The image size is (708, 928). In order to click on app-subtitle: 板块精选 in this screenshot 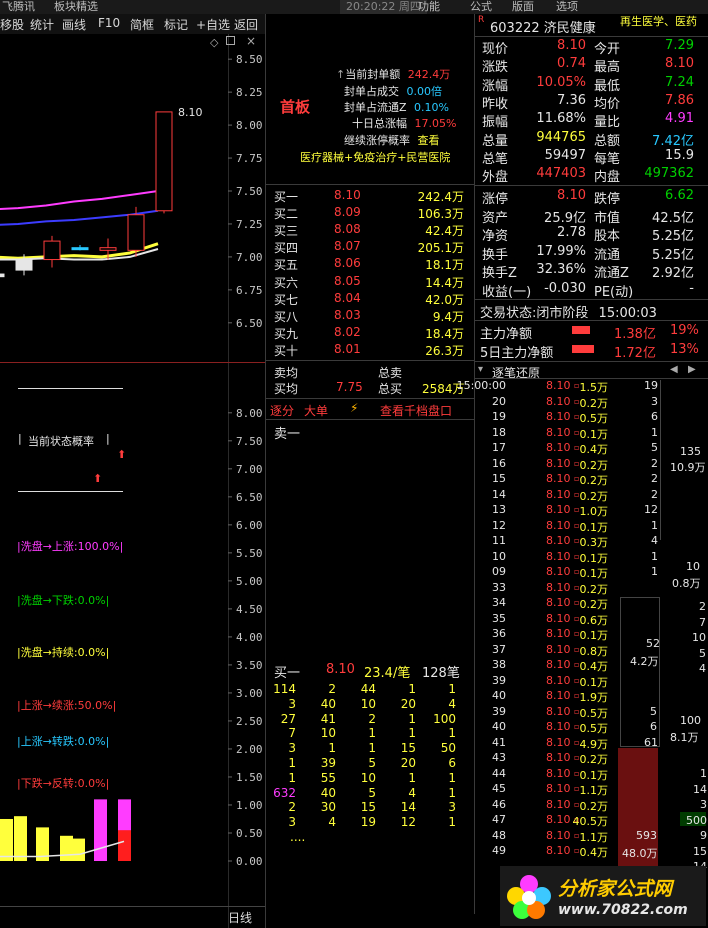, I will do `click(76, 6)`.